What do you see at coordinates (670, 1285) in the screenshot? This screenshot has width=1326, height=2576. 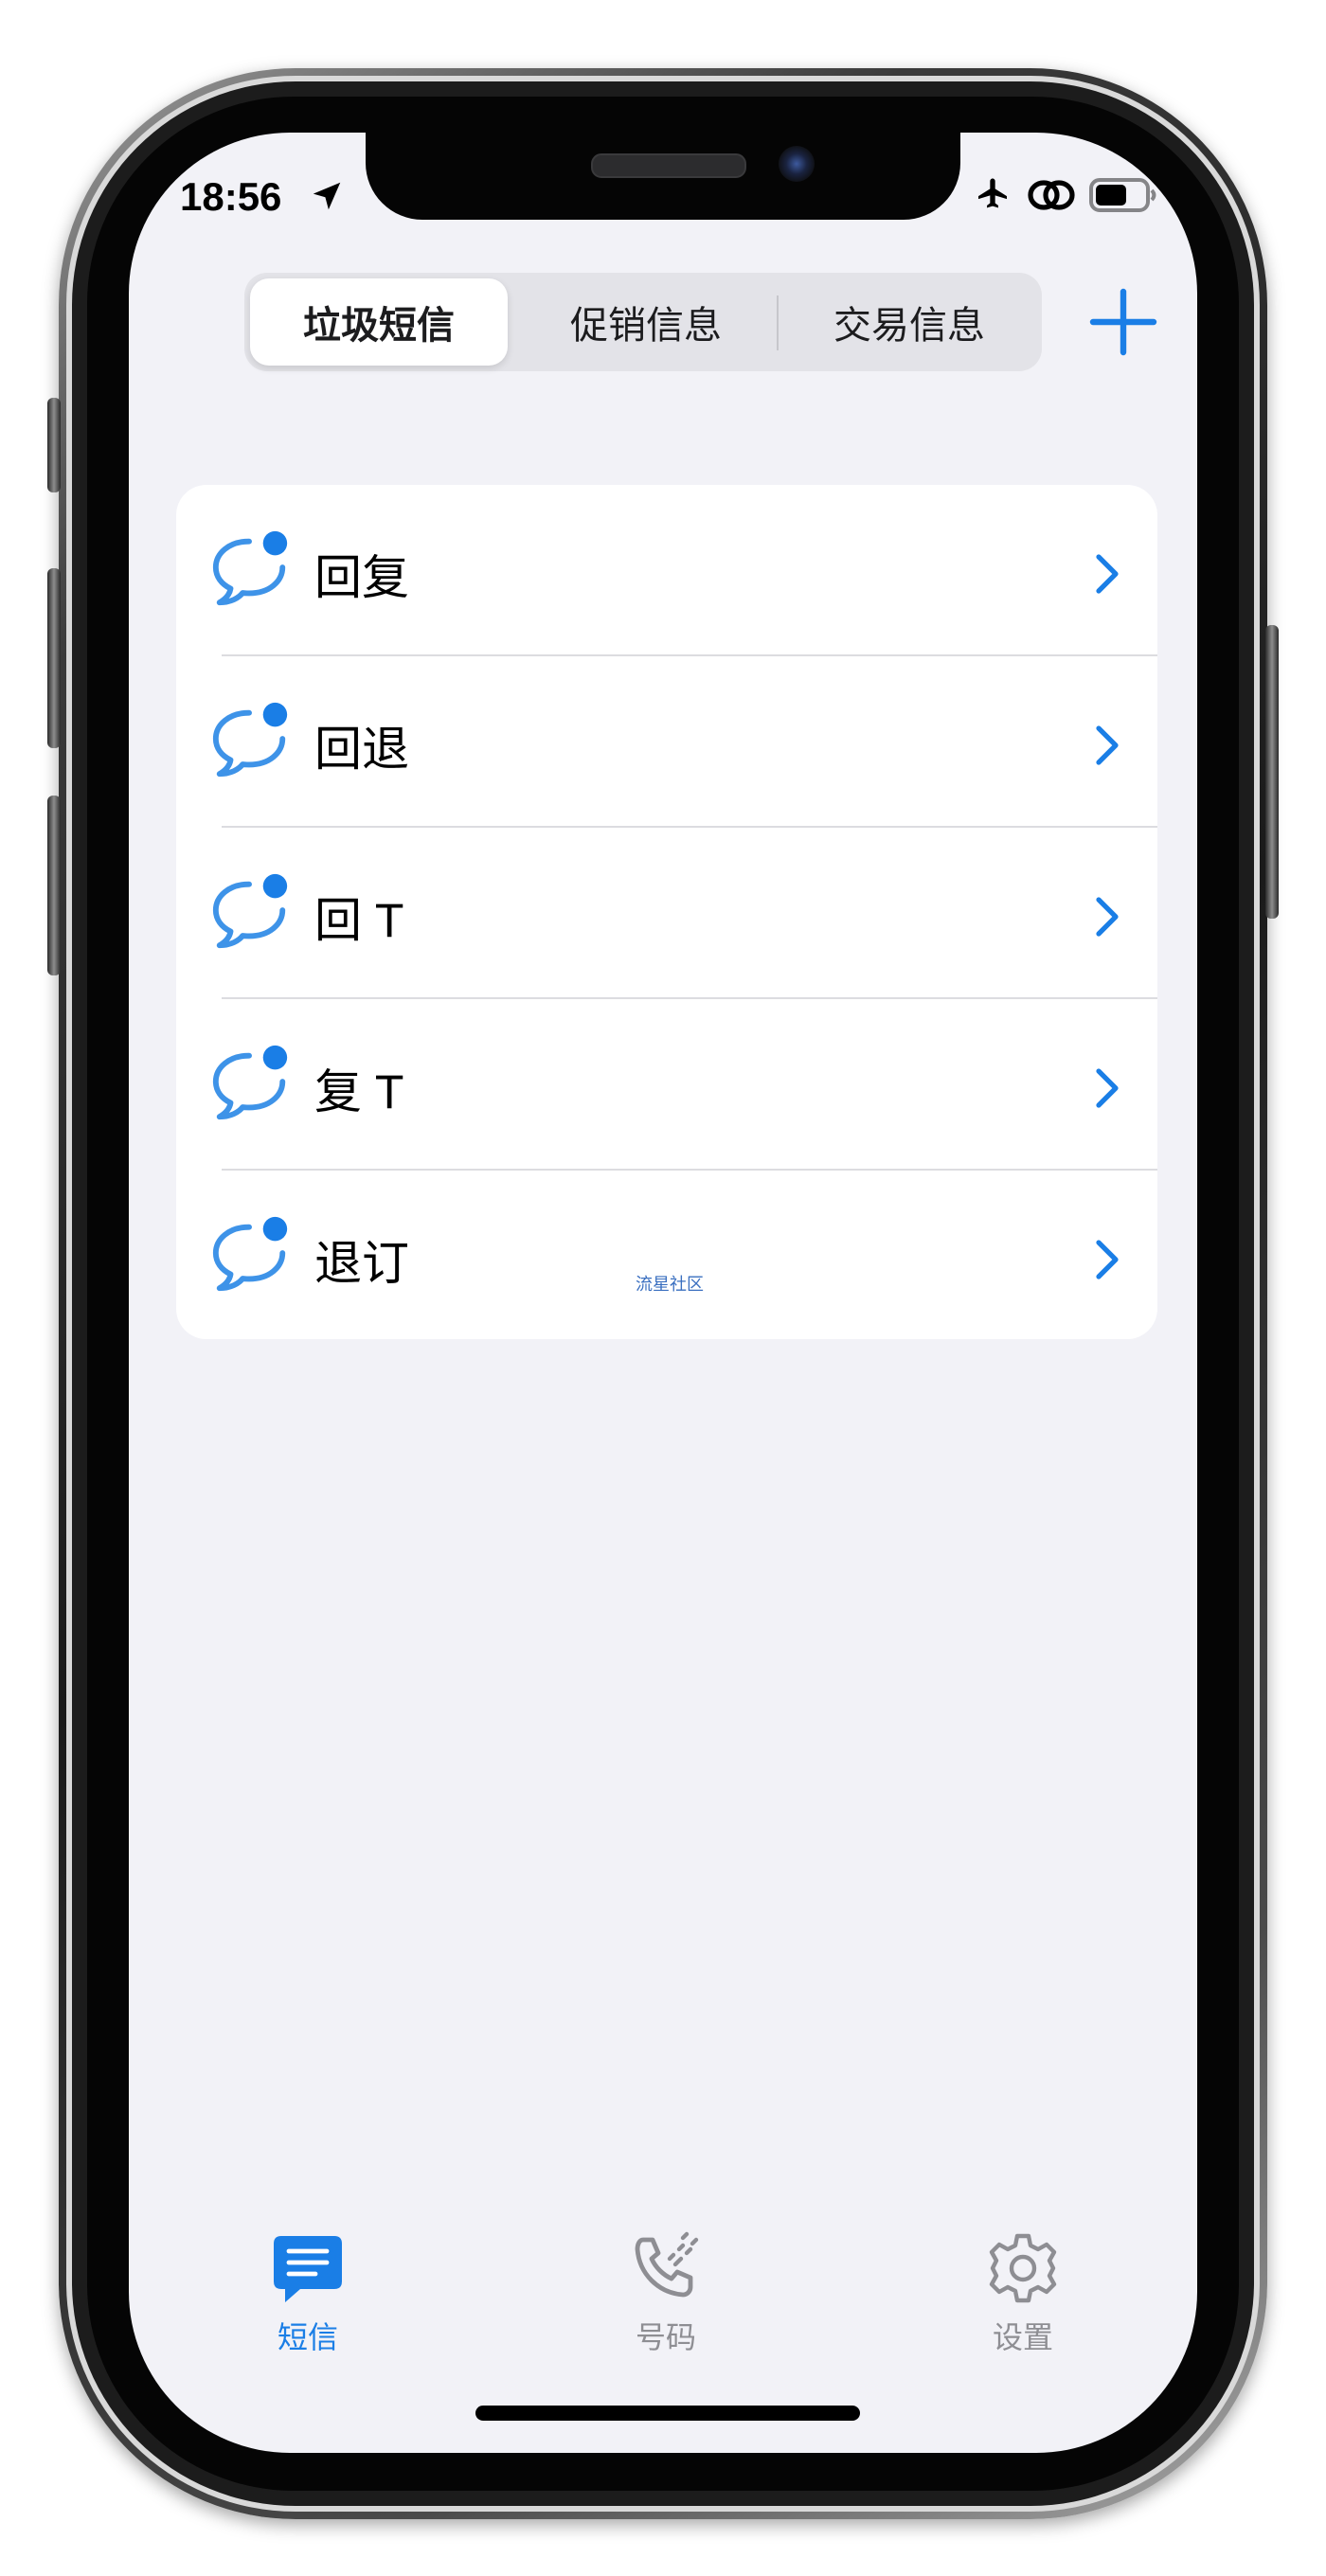 I see `watermark-text: 流星社区` at bounding box center [670, 1285].